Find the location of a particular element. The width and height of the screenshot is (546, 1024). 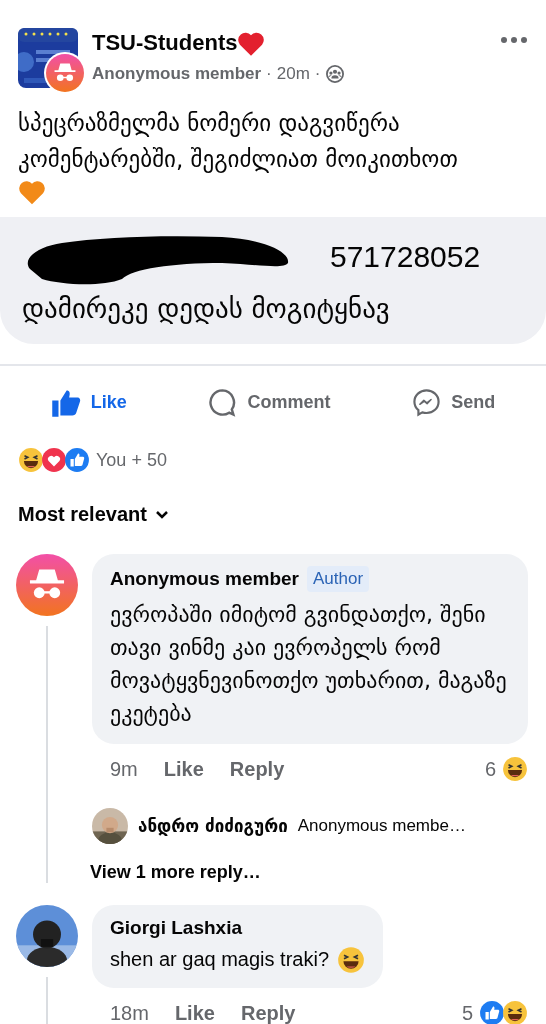

commenter-name: Anonymous member is located at coordinates (204, 579).